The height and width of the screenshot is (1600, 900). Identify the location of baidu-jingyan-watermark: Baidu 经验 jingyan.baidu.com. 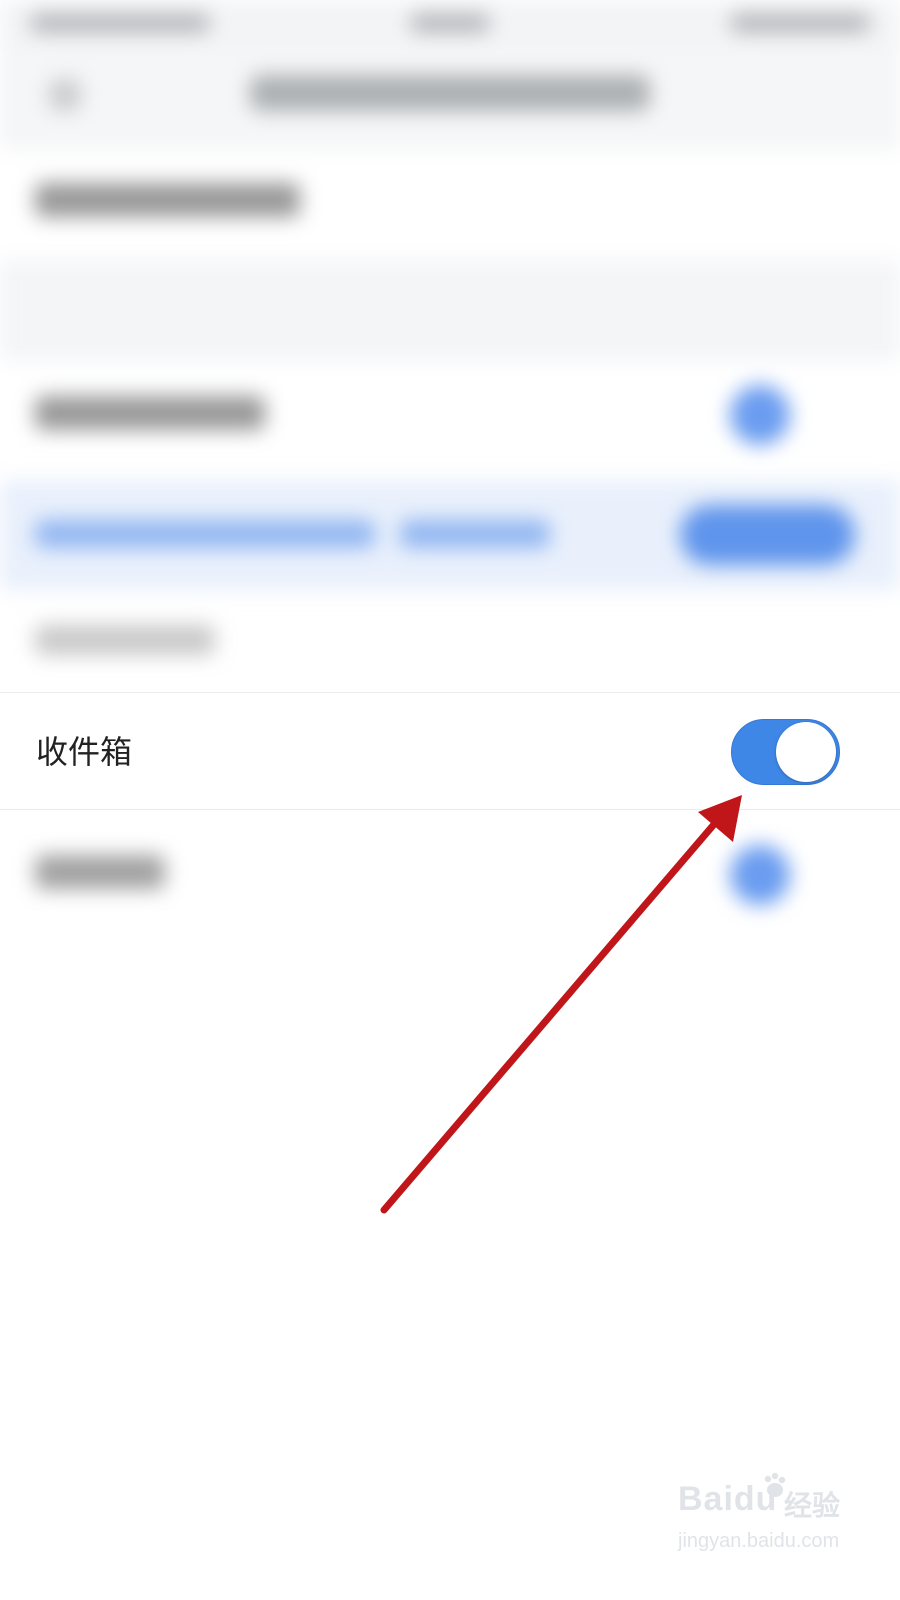
(772, 1515).